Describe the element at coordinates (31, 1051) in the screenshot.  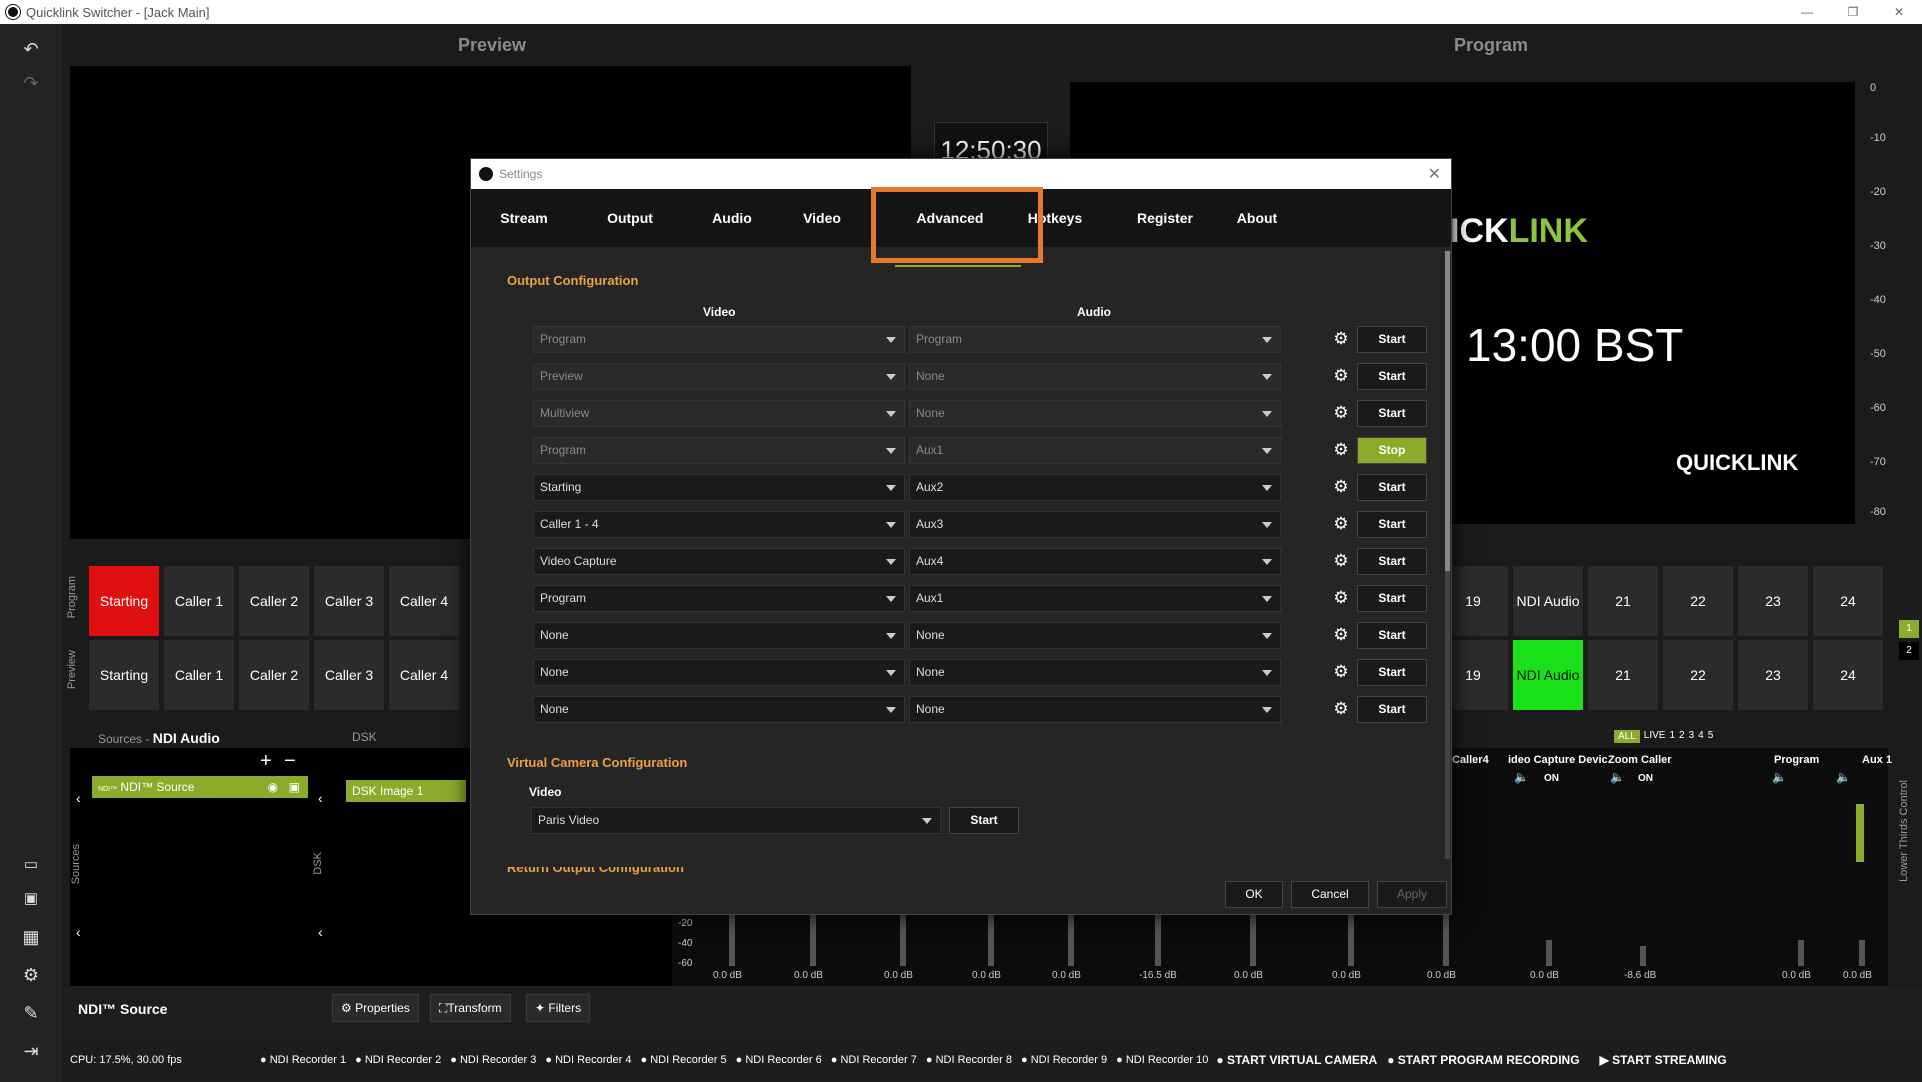
I see `exit-icon: ⇥` at that location.